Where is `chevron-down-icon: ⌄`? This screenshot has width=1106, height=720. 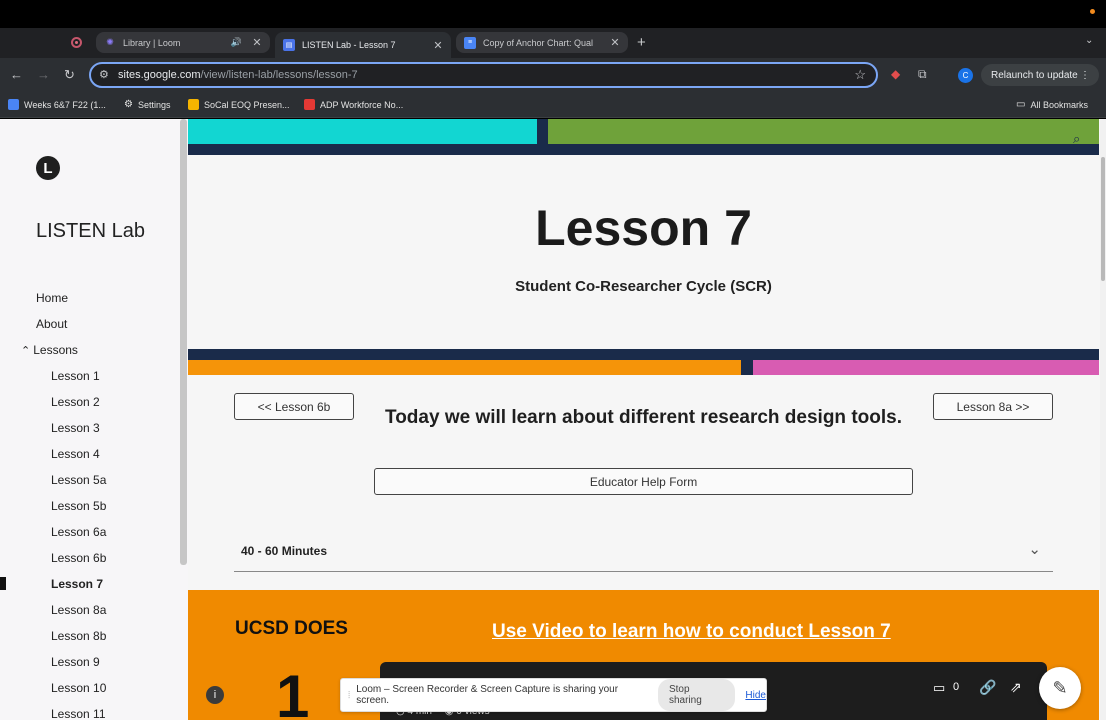 chevron-down-icon: ⌄ is located at coordinates (1034, 549).